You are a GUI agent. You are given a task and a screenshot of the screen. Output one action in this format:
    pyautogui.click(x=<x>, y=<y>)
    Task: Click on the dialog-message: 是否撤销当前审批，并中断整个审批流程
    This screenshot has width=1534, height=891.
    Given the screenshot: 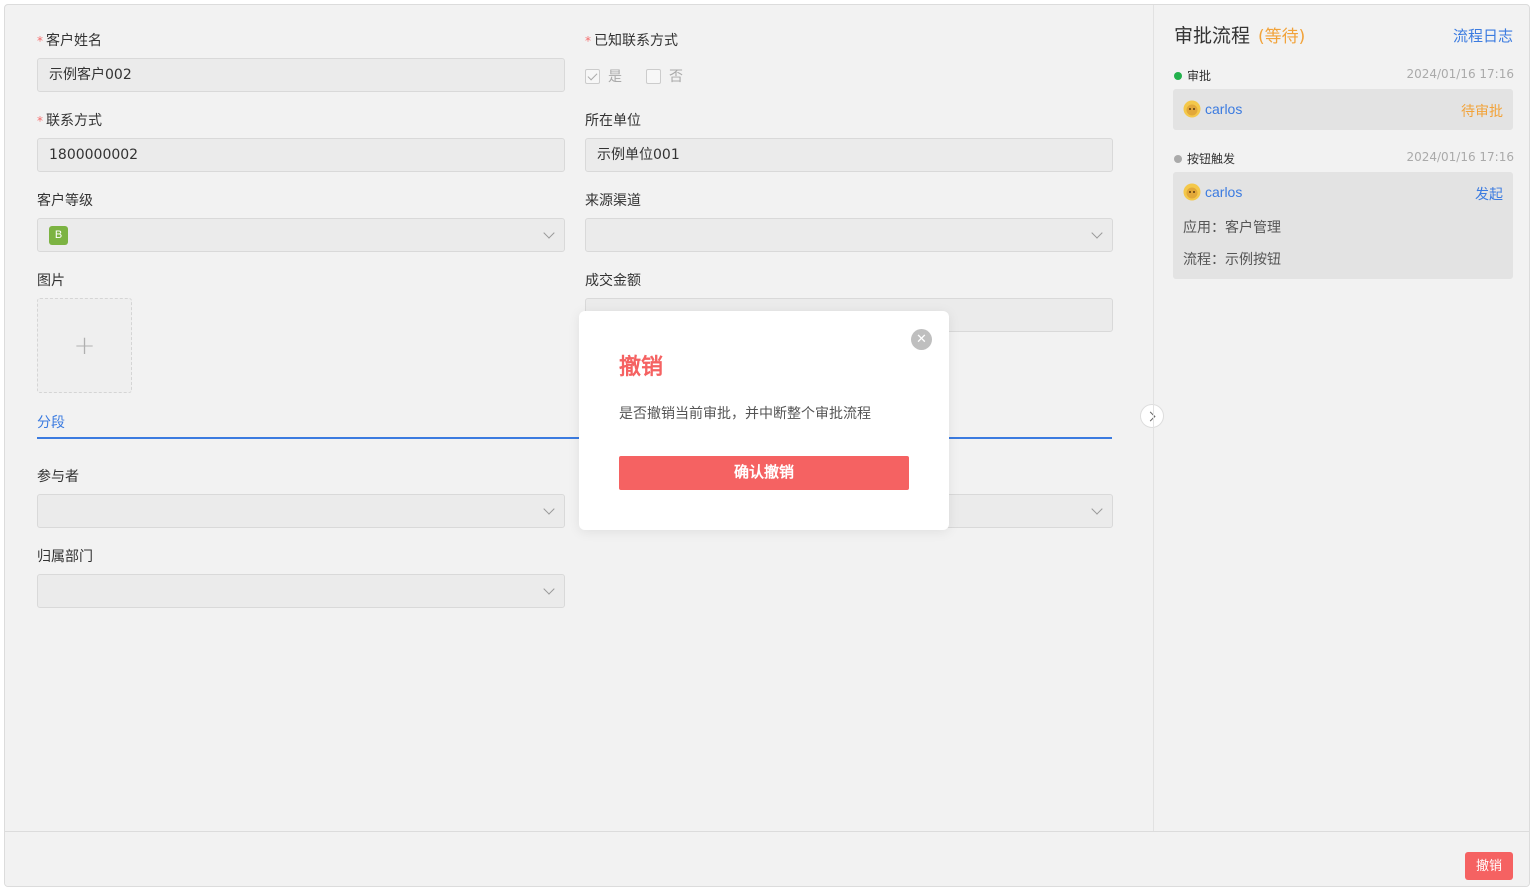 What is the action you would take?
    pyautogui.click(x=745, y=414)
    